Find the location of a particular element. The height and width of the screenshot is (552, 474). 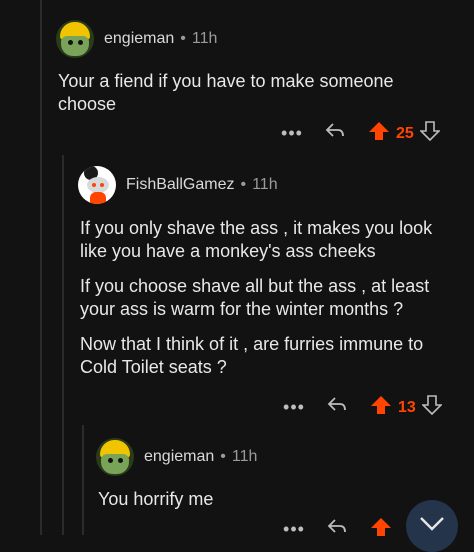

chevron-down-icon is located at coordinates (432, 526).